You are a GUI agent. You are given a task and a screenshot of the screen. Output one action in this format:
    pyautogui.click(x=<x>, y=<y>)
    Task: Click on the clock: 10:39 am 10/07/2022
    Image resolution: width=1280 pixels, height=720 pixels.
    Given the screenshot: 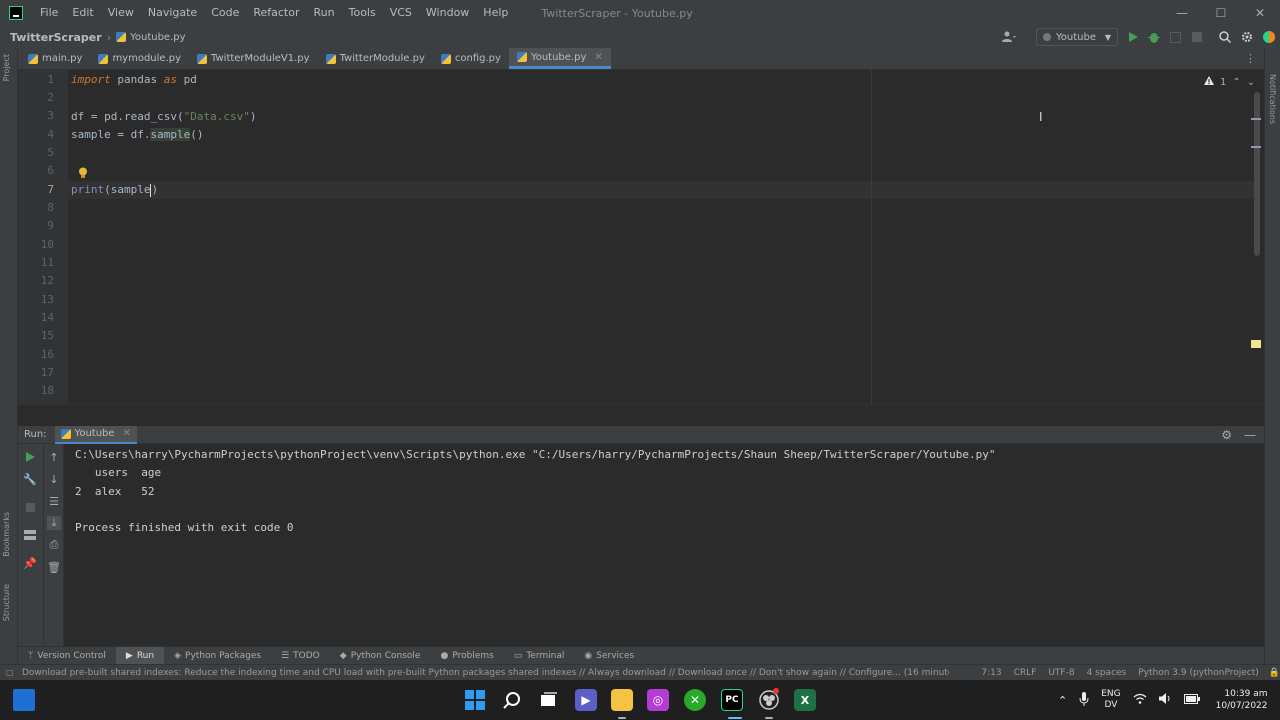 What is the action you would take?
    pyautogui.click(x=1242, y=700)
    